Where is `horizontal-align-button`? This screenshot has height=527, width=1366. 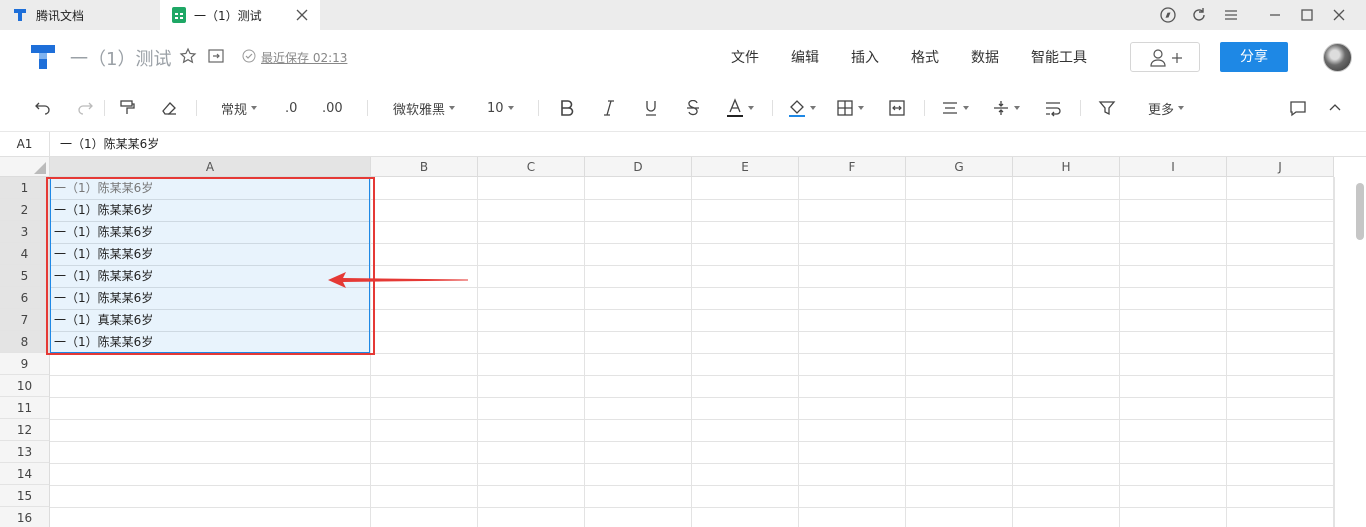 horizontal-align-button is located at coordinates (955, 108).